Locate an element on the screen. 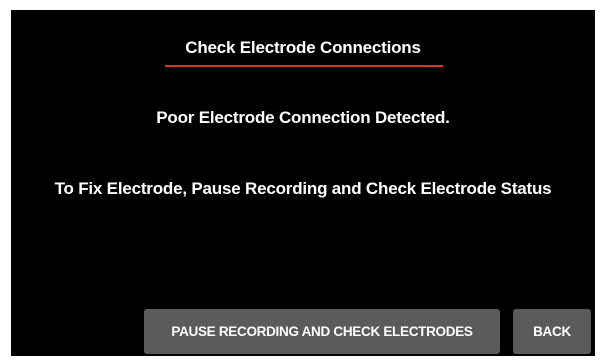 The height and width of the screenshot is (363, 602). dialog-title: Check Electrode Connections is located at coordinates (303, 47).